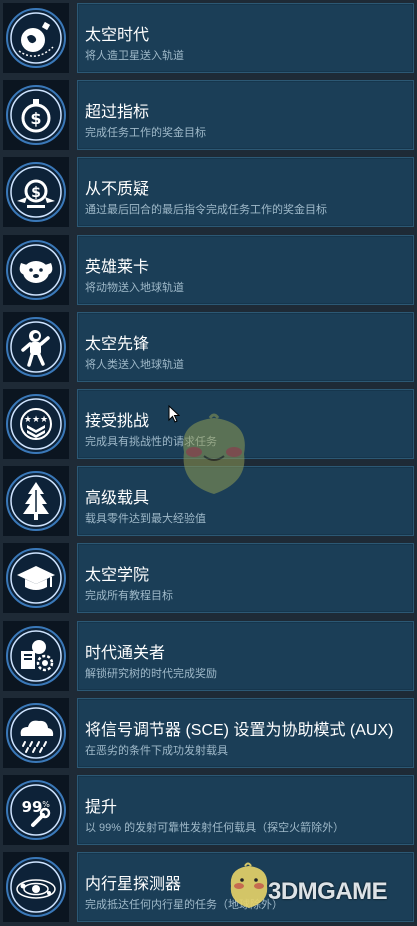 Image resolution: width=417 pixels, height=926 pixels. I want to click on achievement-title: 内行星探测器, so click(133, 885).